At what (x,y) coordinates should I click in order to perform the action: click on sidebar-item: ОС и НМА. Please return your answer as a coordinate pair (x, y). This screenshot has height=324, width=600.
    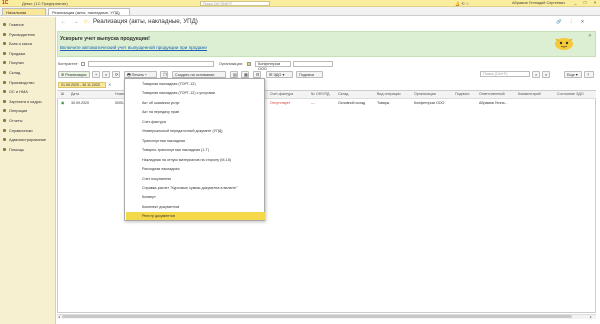
    Looking at the image, I should click on (28, 91).